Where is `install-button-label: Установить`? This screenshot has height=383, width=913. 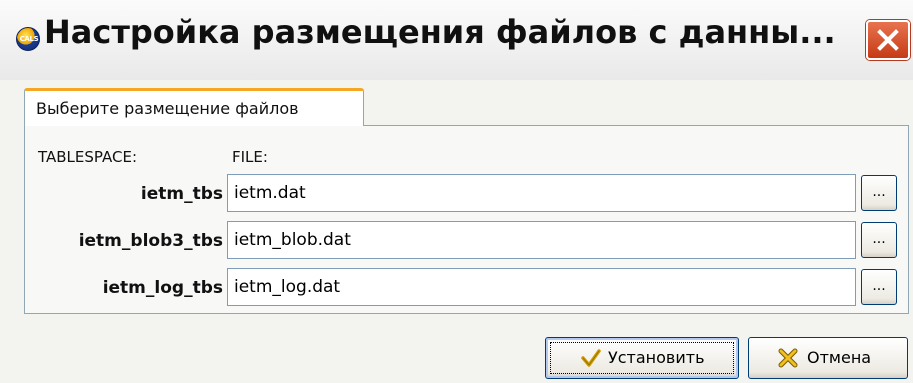
install-button-label: Установить is located at coordinates (656, 357).